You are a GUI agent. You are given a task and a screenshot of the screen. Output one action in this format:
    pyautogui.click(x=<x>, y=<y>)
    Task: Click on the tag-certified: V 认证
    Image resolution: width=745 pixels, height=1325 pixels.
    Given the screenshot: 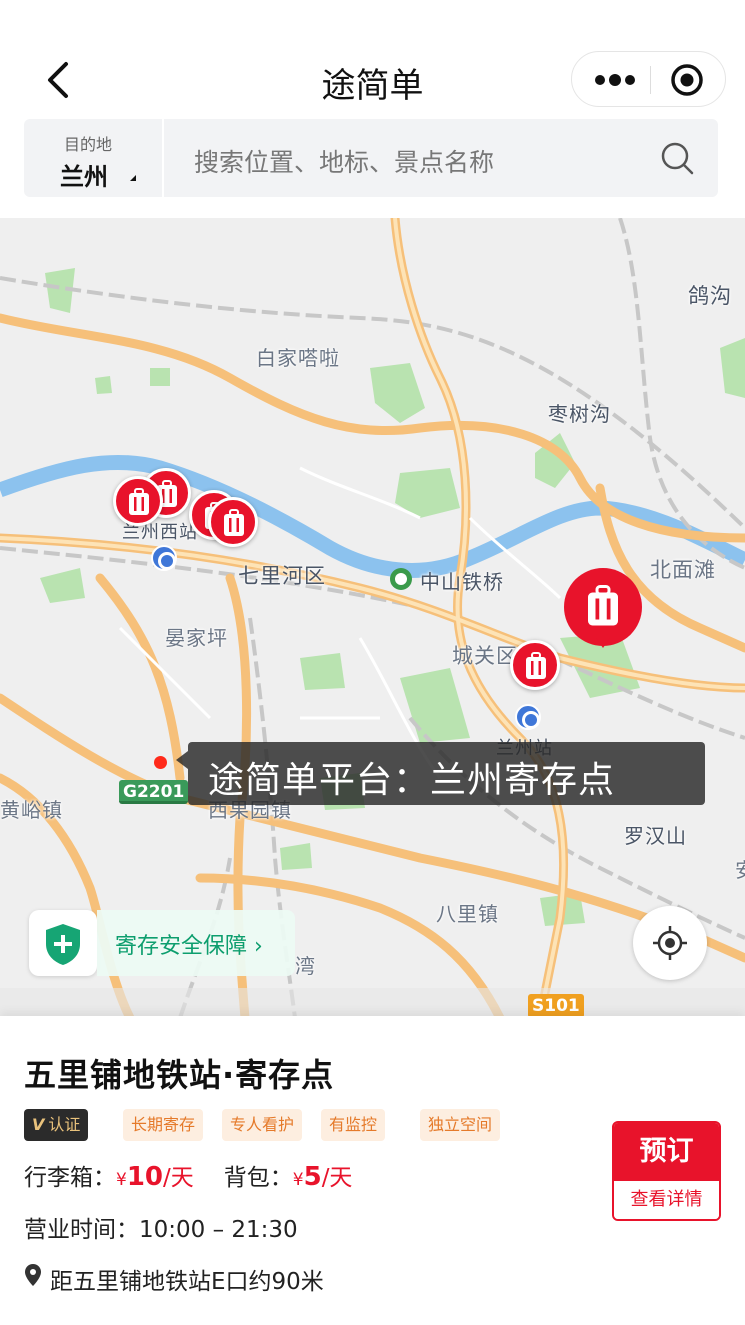 What is the action you would take?
    pyautogui.click(x=56, y=1125)
    